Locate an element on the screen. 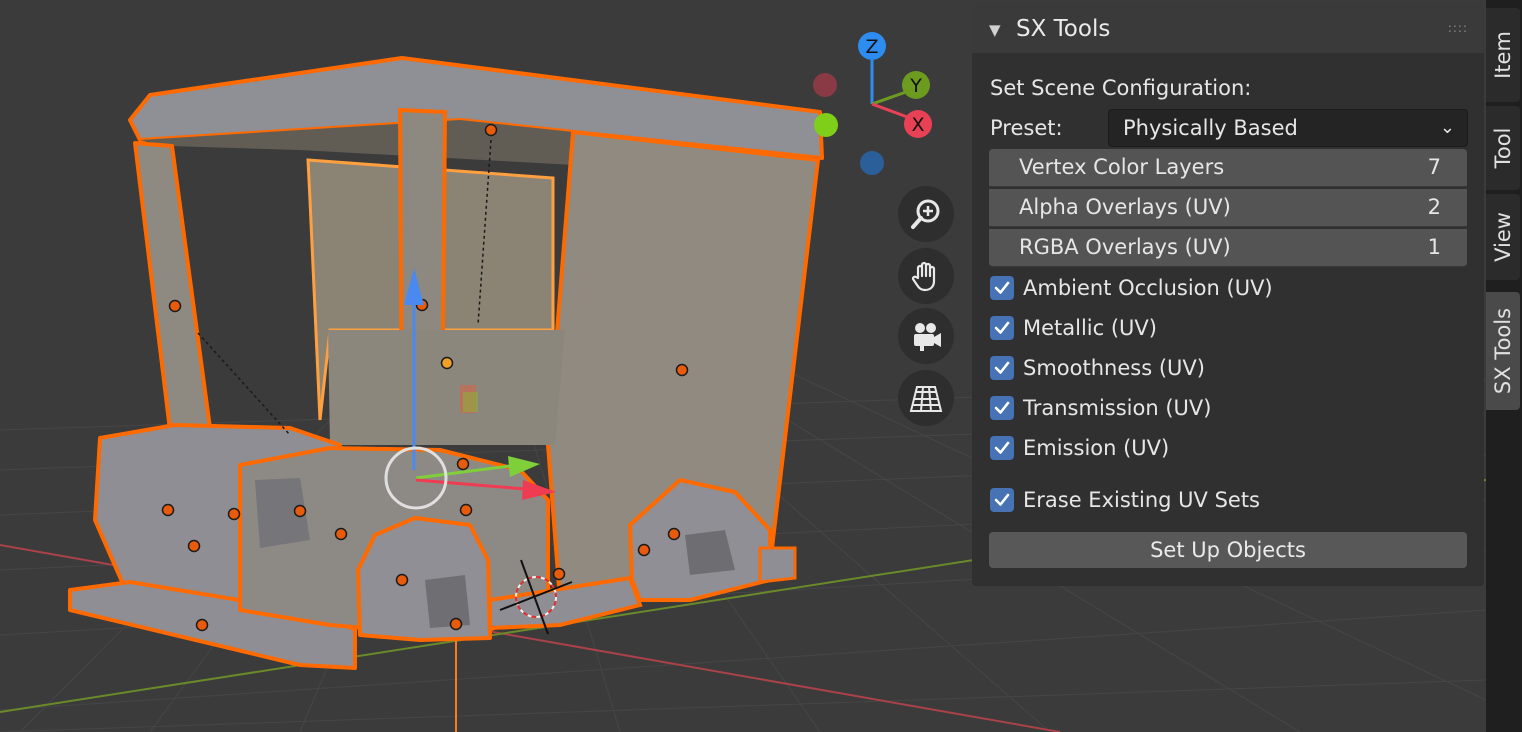 This screenshot has width=1522, height=732. transmission-checkbox is located at coordinates (1002, 408).